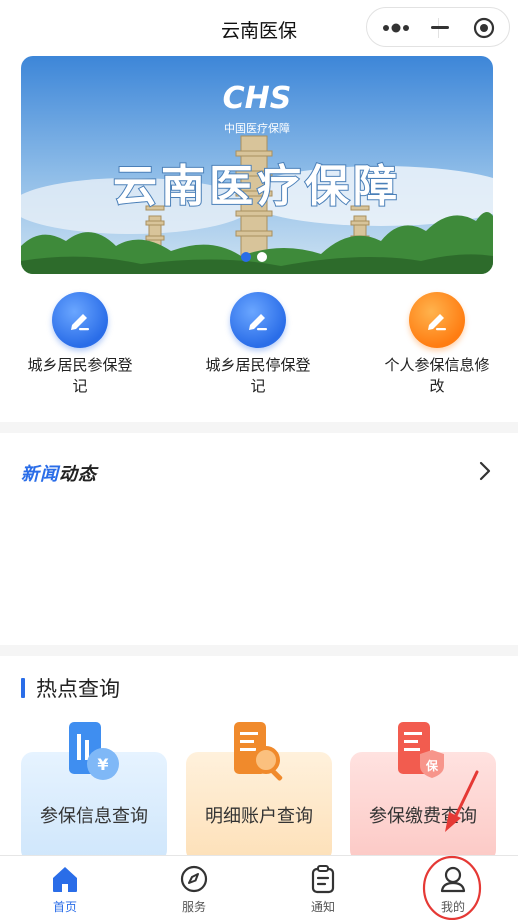 This screenshot has width=518, height=920. What do you see at coordinates (432, 765) in the screenshot?
I see `svg-text: 保` at bounding box center [432, 765].